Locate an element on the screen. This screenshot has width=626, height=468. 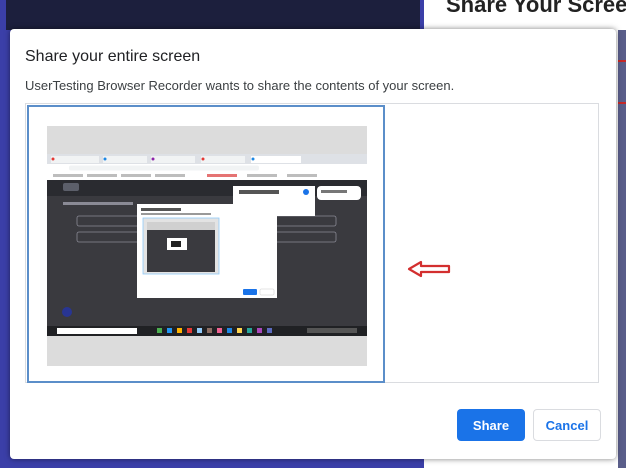
background-side-strip is located at coordinates (622, 249).